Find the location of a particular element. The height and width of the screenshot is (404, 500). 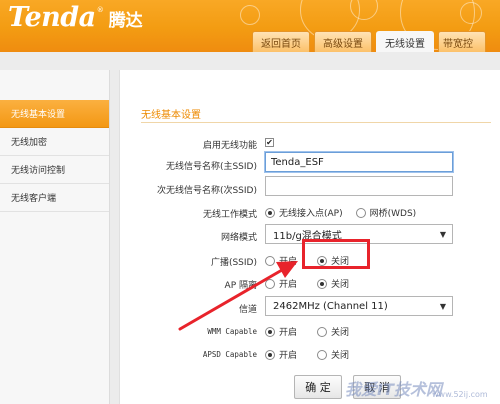

secondary-ssid-label: 次无线信号名称(次SSID) is located at coordinates (206, 191).